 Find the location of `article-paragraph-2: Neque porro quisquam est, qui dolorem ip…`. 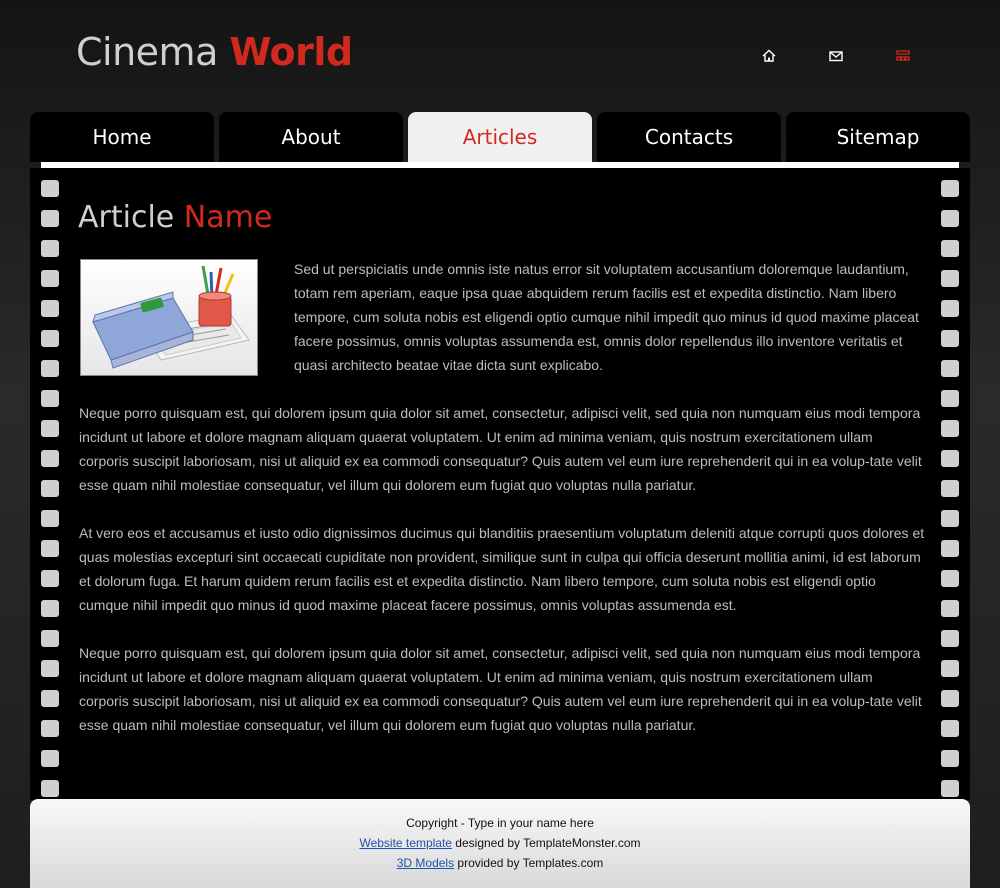

article-paragraph-2: Neque porro quisquam est, qui dolorem ip… is located at coordinates (500, 449).